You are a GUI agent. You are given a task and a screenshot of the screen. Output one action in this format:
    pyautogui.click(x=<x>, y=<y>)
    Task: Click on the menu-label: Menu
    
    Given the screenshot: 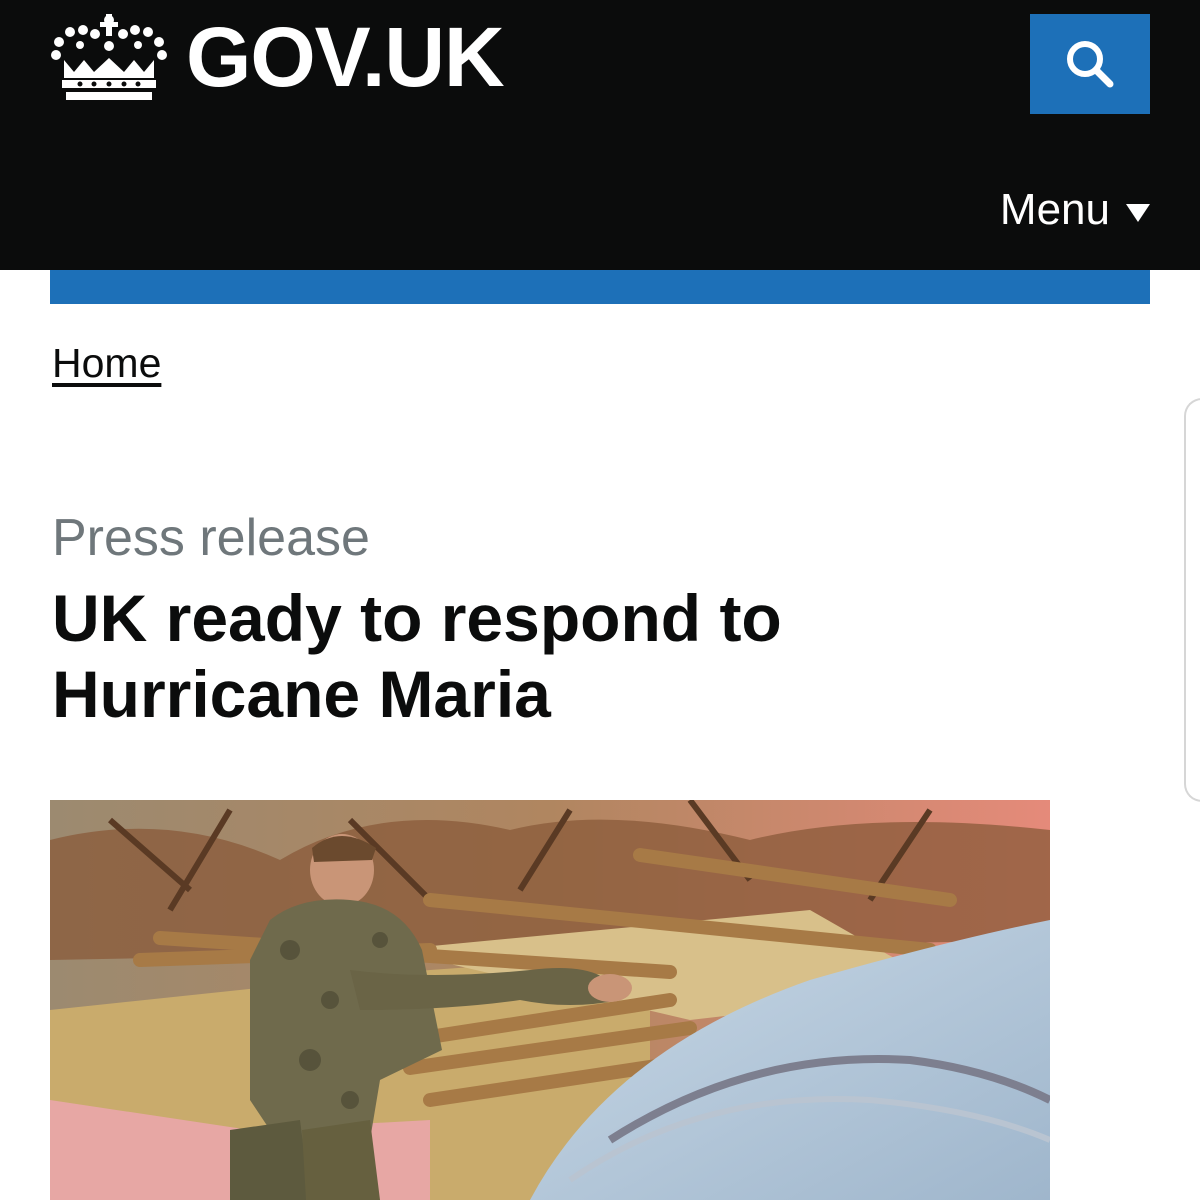 What is the action you would take?
    pyautogui.click(x=1054, y=209)
    